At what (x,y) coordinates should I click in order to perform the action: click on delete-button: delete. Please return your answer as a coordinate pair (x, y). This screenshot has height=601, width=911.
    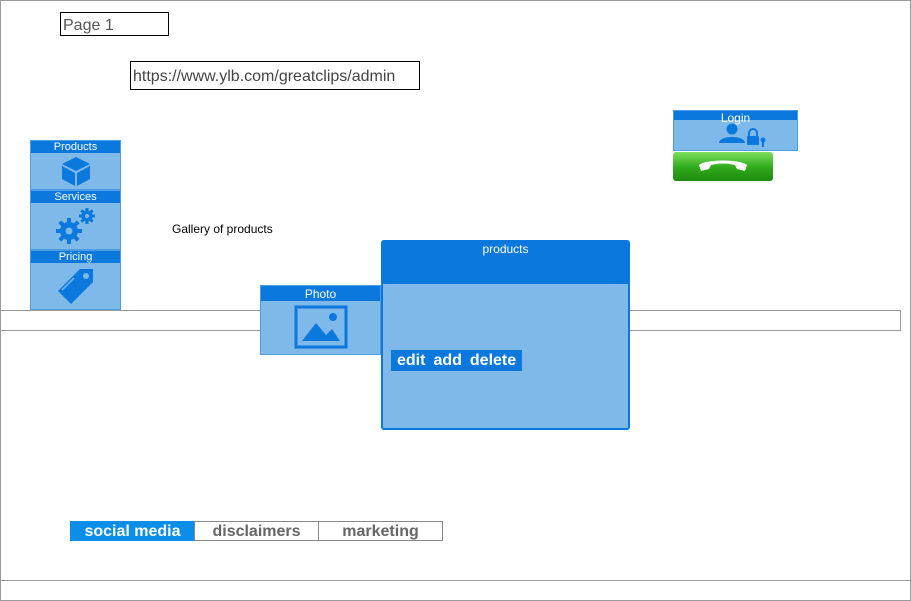
    Looking at the image, I should click on (493, 361).